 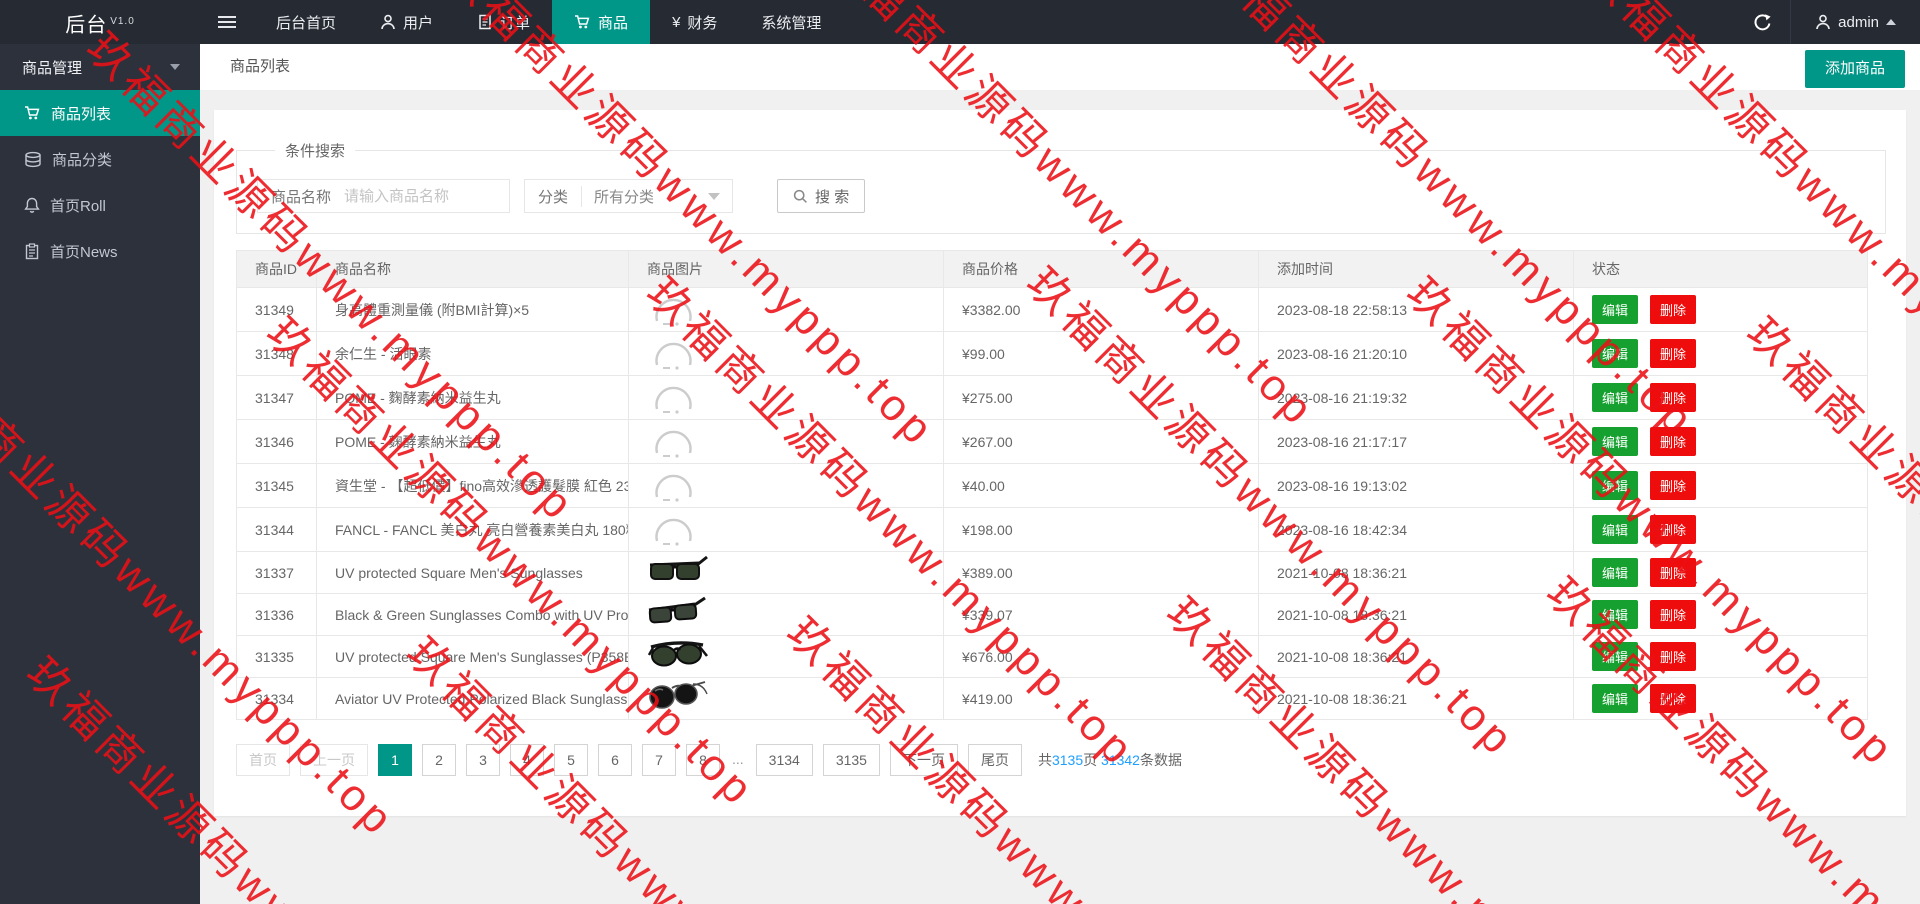 I want to click on pagination-next: 下一页, so click(x=923, y=760).